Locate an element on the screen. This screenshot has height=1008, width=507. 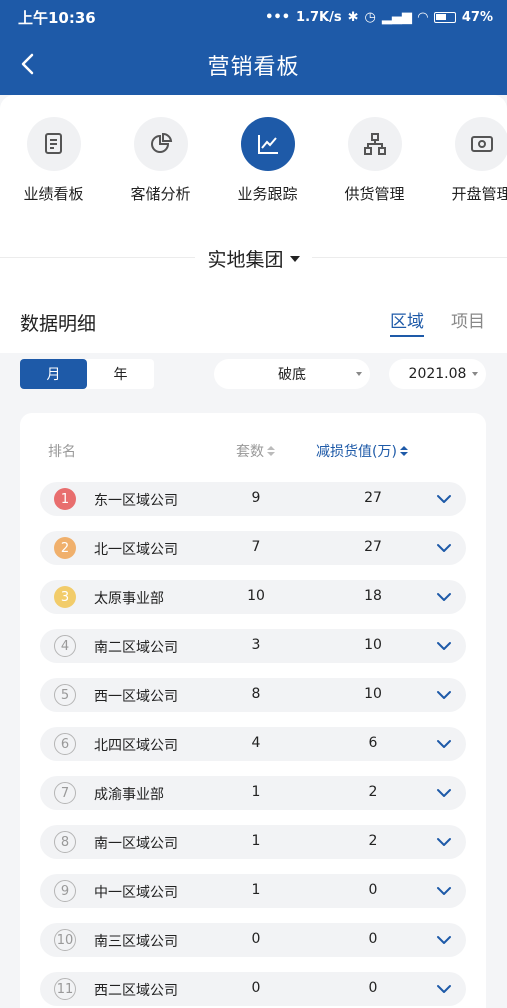
tab-region: 区域 is located at coordinates (407, 322).